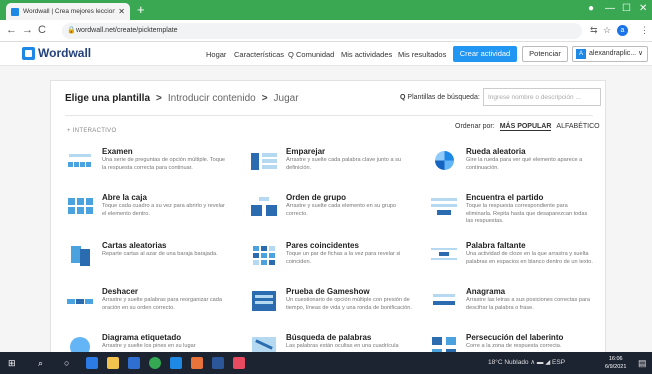  What do you see at coordinates (12, 363) in the screenshot?
I see `windows-start-icon: ⊞` at bounding box center [12, 363].